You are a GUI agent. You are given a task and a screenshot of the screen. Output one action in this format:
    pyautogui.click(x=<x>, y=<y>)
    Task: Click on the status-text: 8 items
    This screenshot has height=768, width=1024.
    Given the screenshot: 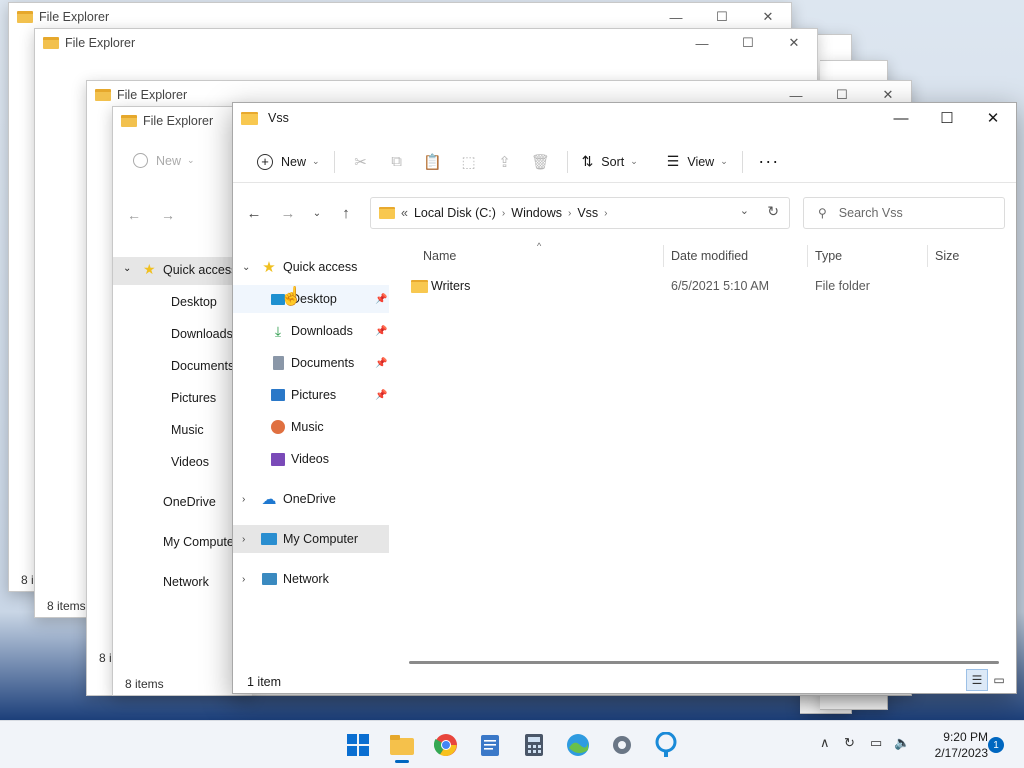 What is the action you would take?
    pyautogui.click(x=66, y=606)
    